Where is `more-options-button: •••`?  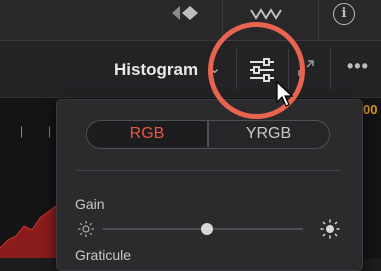 more-options-button: ••• is located at coordinates (358, 66).